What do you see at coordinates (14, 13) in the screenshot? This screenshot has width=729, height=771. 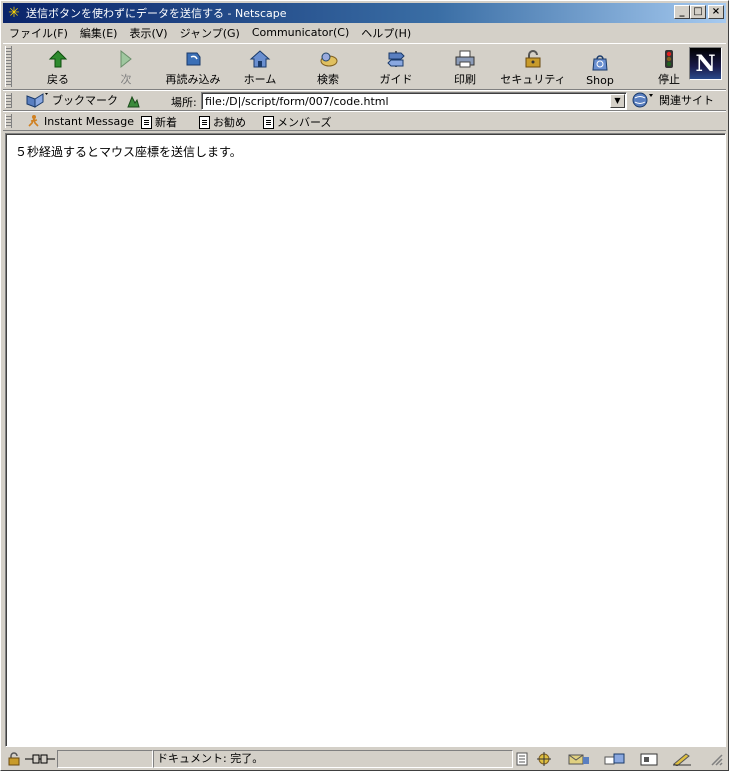 I see `netscape-app-icon: ✳` at bounding box center [14, 13].